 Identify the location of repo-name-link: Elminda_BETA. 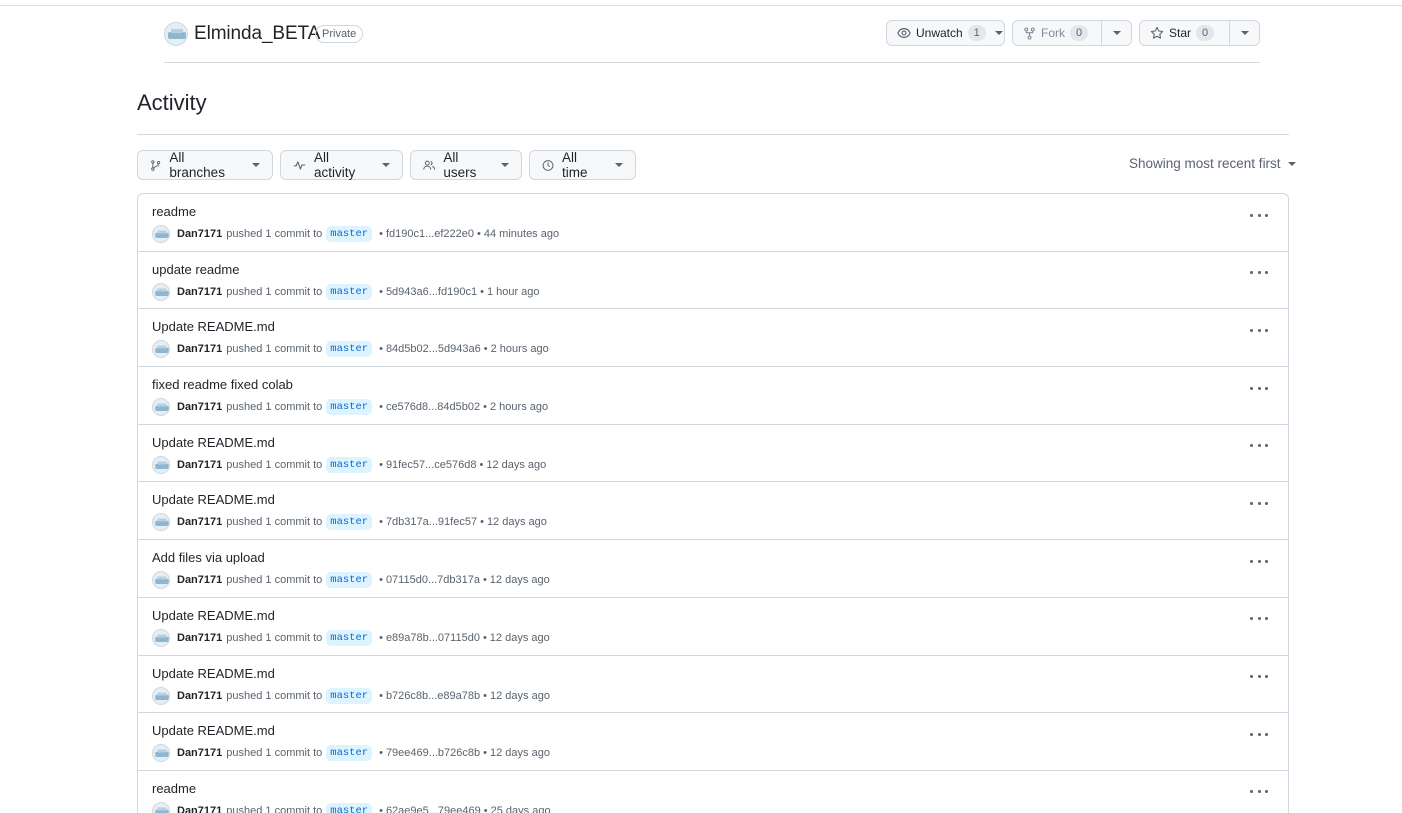
(257, 34).